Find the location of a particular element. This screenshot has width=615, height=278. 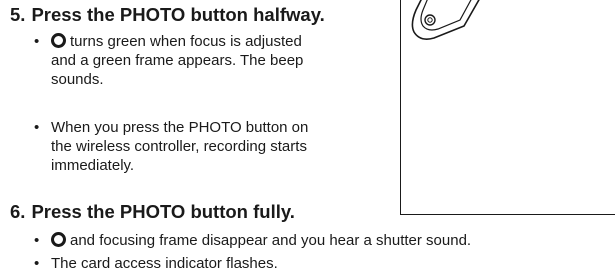

step-5-heading: 5. Press the PHOTO button halfway. is located at coordinates (167, 15).